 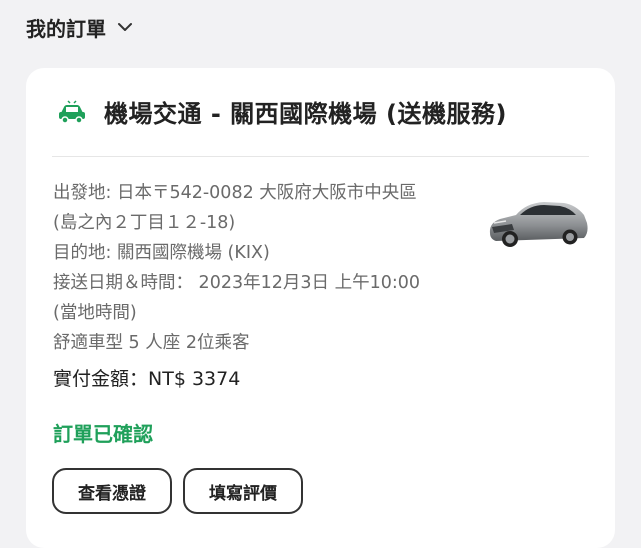 What do you see at coordinates (112, 491) in the screenshot?
I see `view-voucher-button: 查看憑證` at bounding box center [112, 491].